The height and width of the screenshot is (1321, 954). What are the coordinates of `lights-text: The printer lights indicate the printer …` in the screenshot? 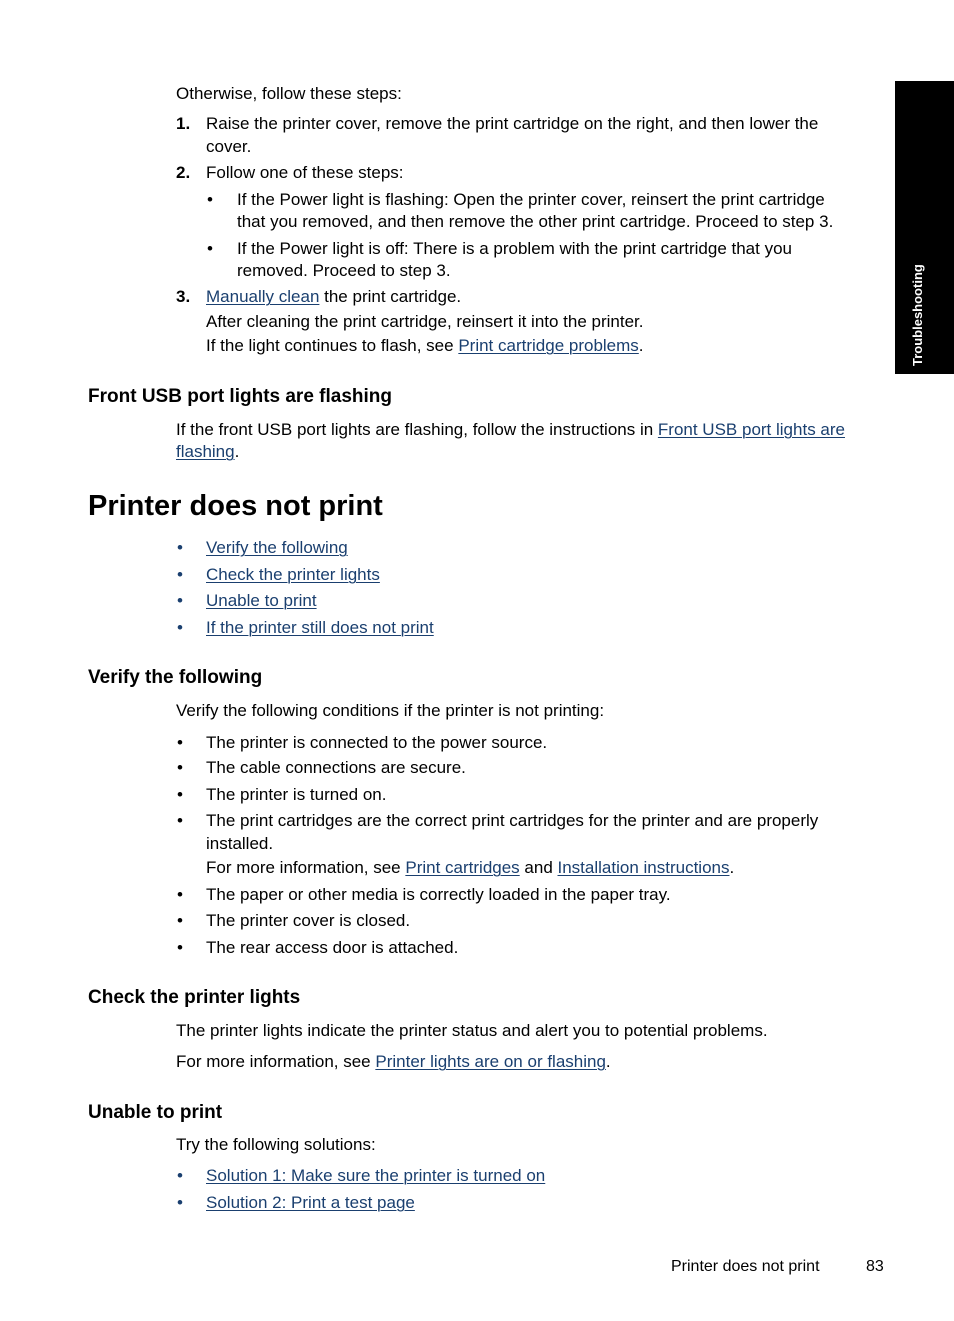 It's located at (472, 1030).